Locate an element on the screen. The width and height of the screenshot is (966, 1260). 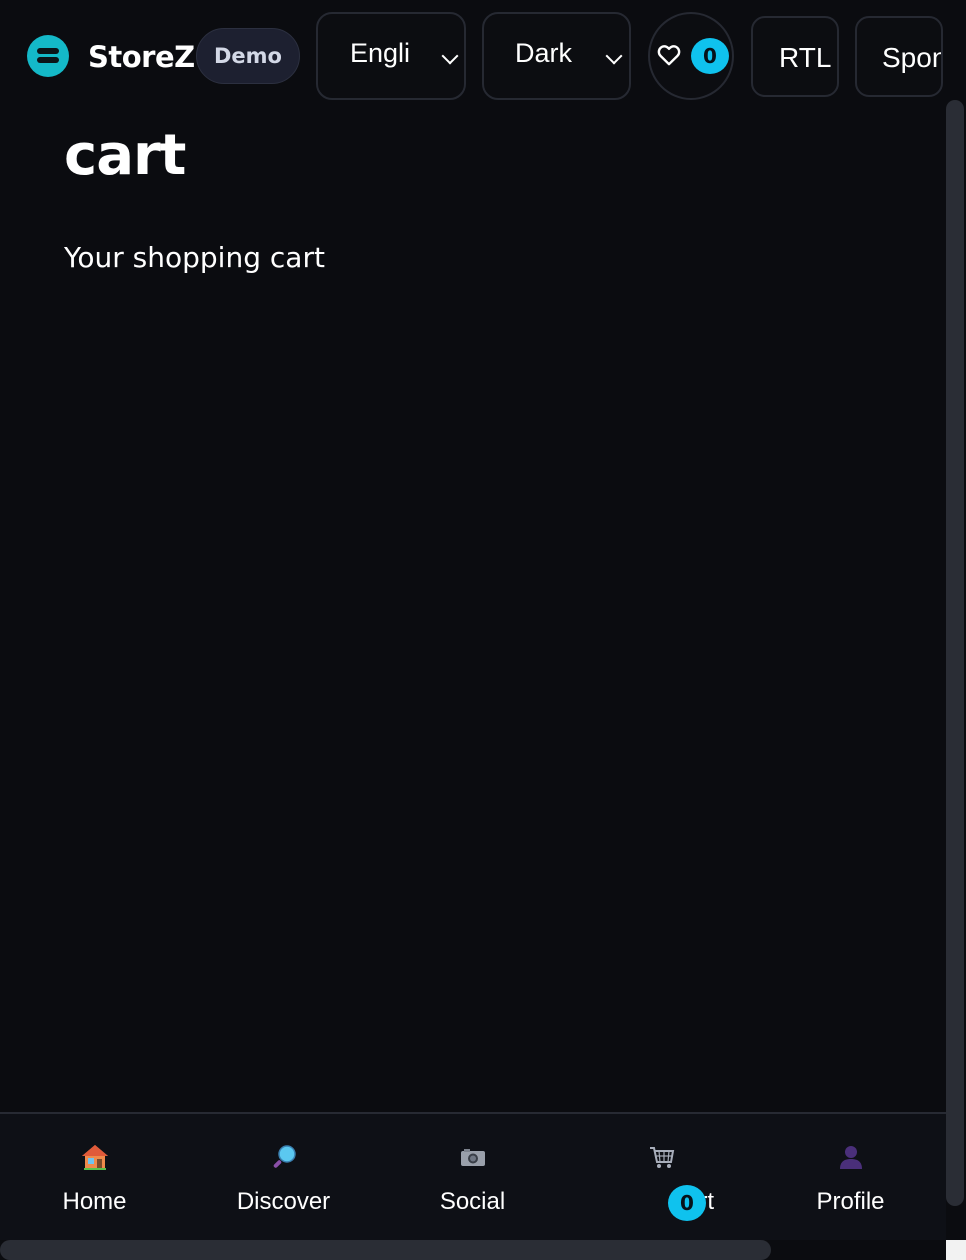
vertical-scrollbar-thumb is located at coordinates (955, 653).